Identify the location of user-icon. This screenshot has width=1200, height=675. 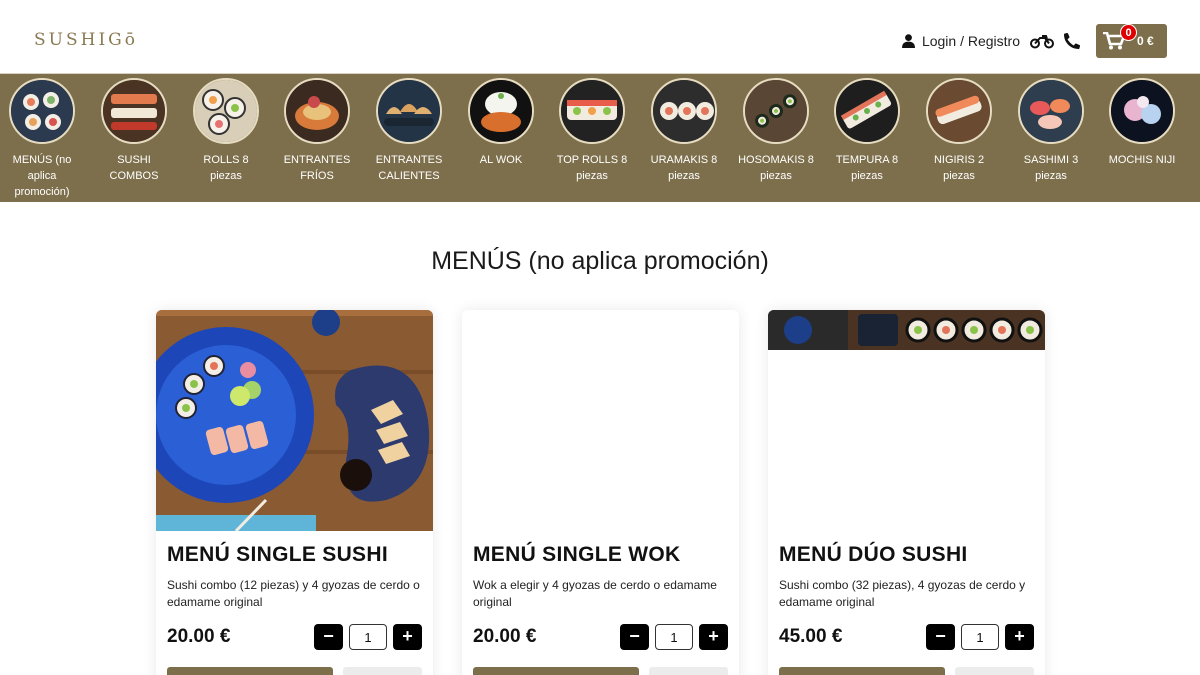
(908, 41).